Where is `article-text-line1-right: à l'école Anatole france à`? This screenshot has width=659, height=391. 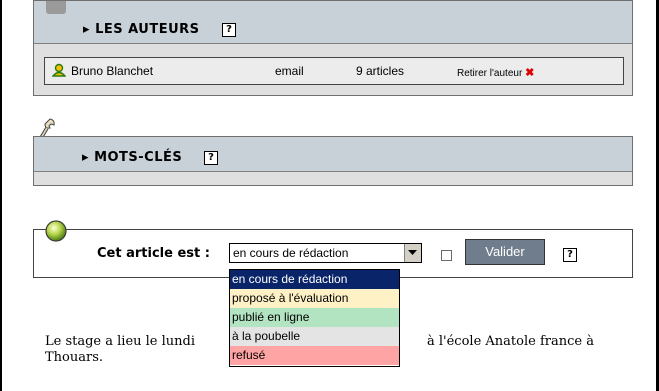 article-text-line1-right: à l'école Anatole france à is located at coordinates (510, 341).